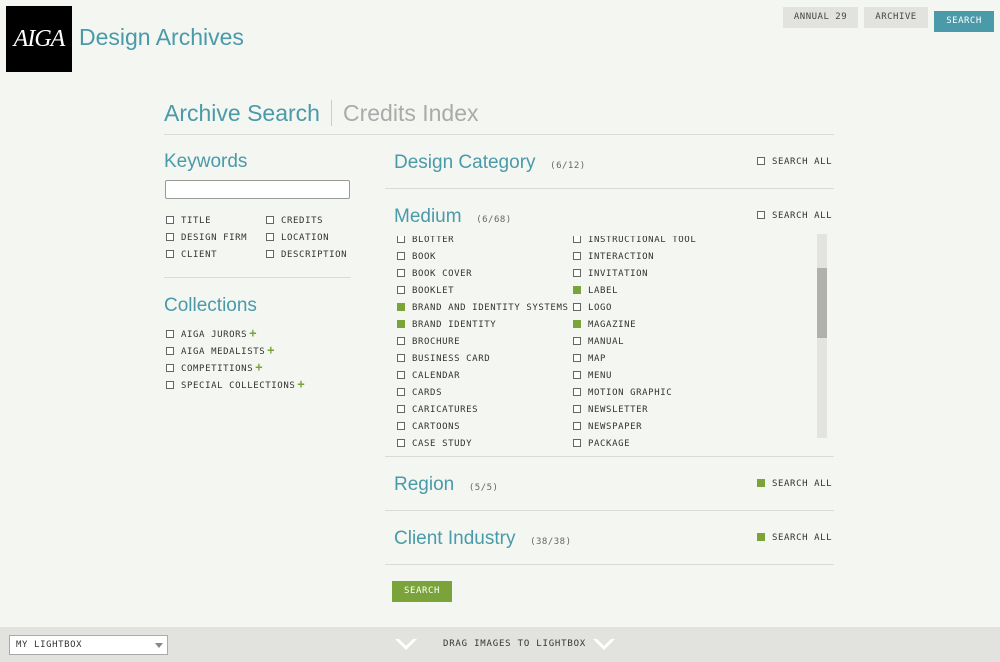 This screenshot has width=1000, height=662. I want to click on keyword-option: CLIENT, so click(191, 255).